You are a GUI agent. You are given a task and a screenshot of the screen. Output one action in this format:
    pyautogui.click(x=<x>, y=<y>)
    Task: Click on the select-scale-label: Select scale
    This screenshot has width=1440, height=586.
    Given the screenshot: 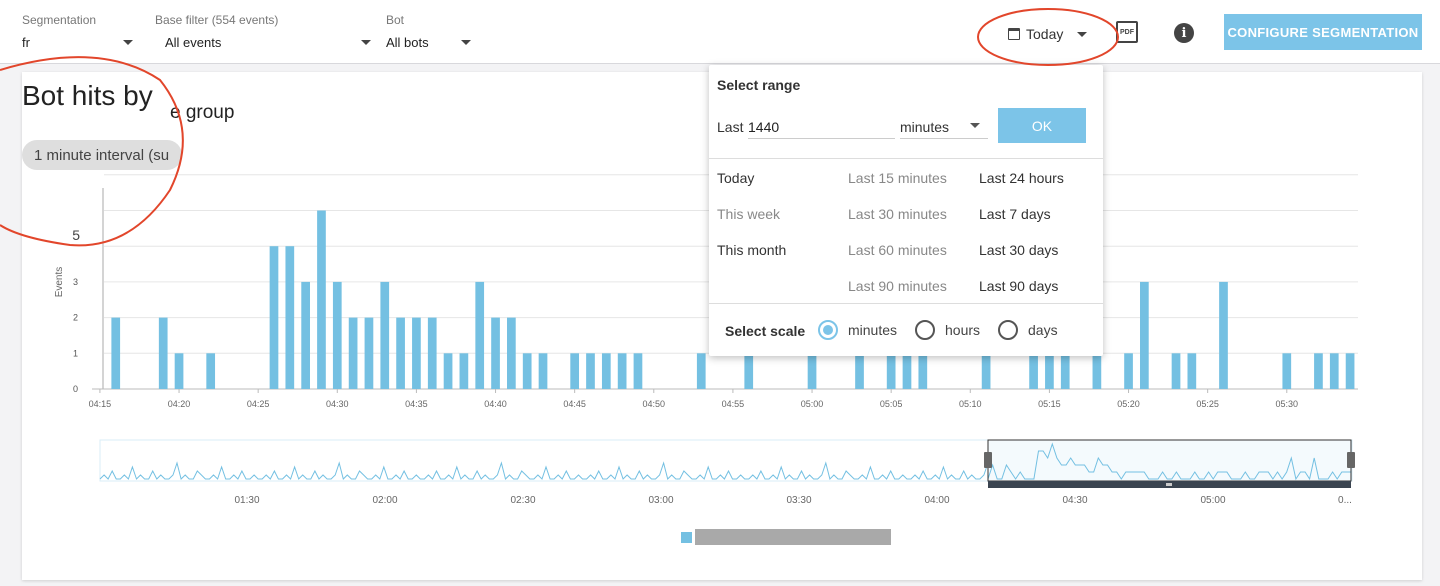 What is the action you would take?
    pyautogui.click(x=765, y=331)
    